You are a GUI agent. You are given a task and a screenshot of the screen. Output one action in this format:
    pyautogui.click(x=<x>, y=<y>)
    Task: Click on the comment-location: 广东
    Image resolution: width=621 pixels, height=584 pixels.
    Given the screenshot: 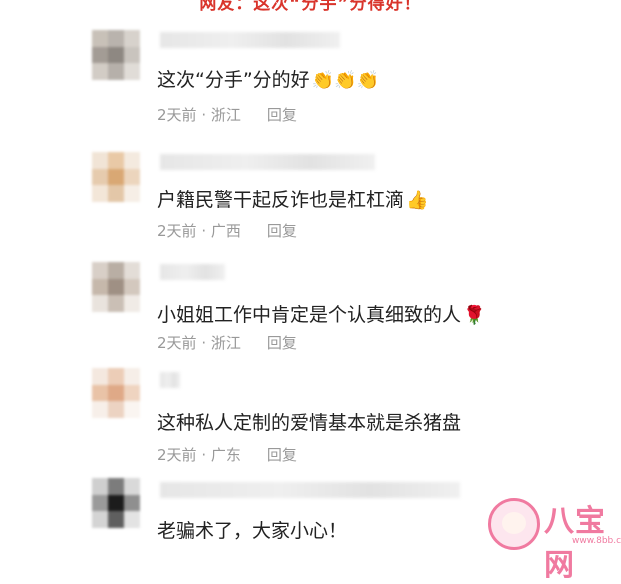 What is the action you would take?
    pyautogui.click(x=225, y=455)
    